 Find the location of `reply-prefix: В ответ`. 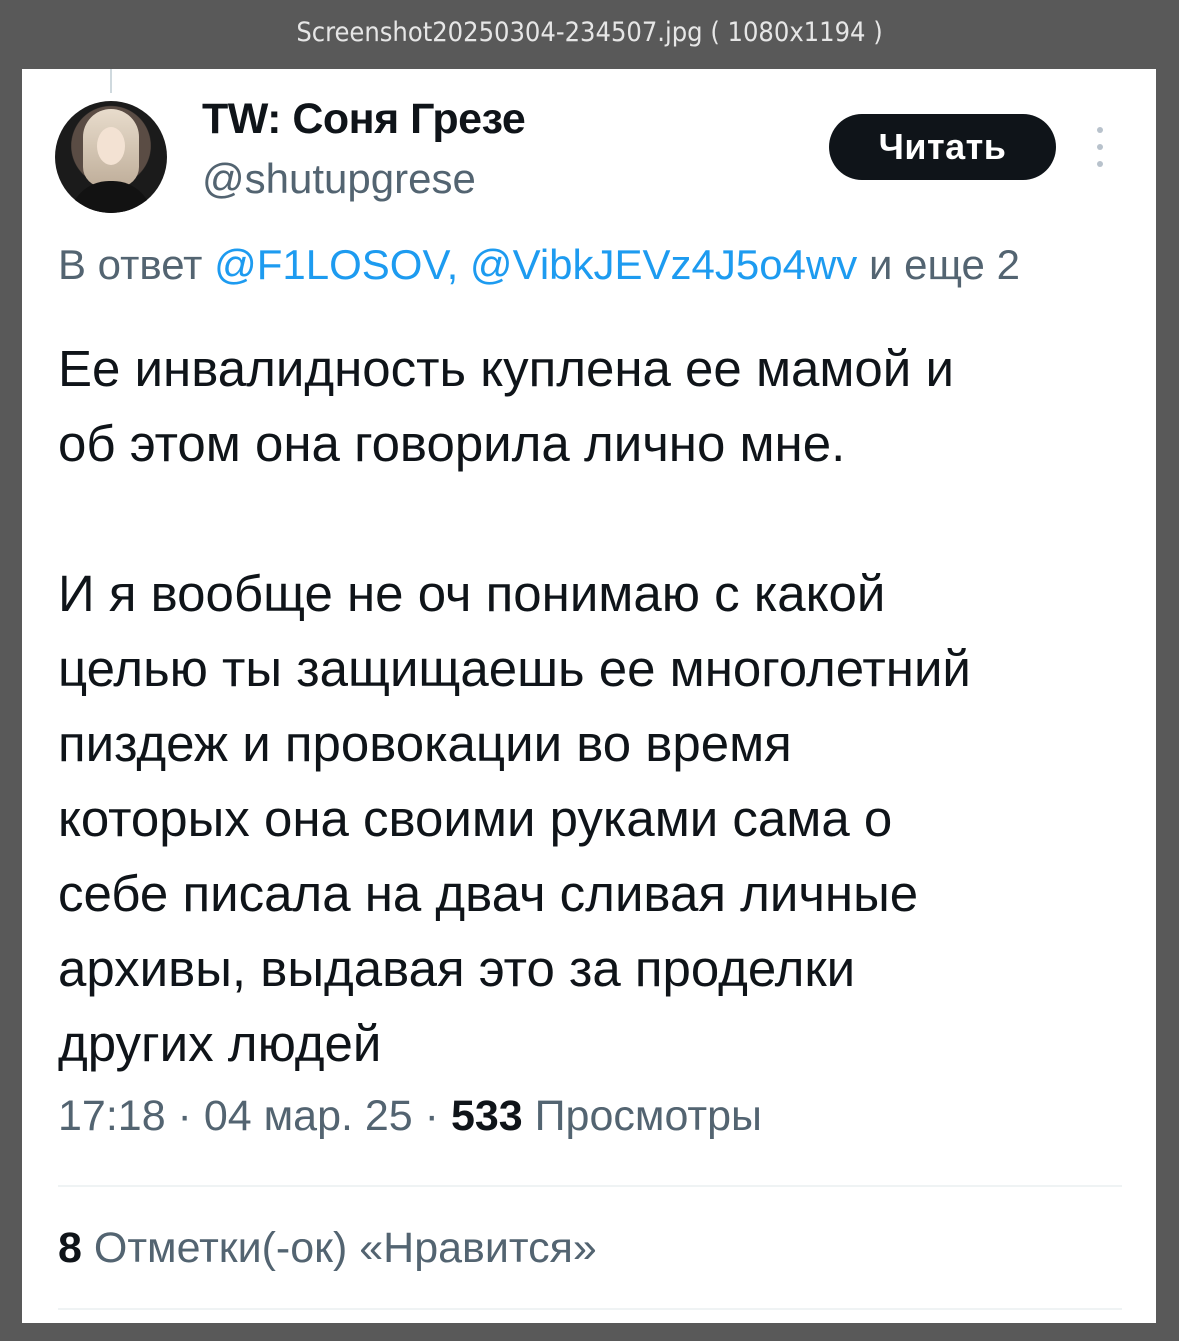

reply-prefix: В ответ is located at coordinates (136, 264).